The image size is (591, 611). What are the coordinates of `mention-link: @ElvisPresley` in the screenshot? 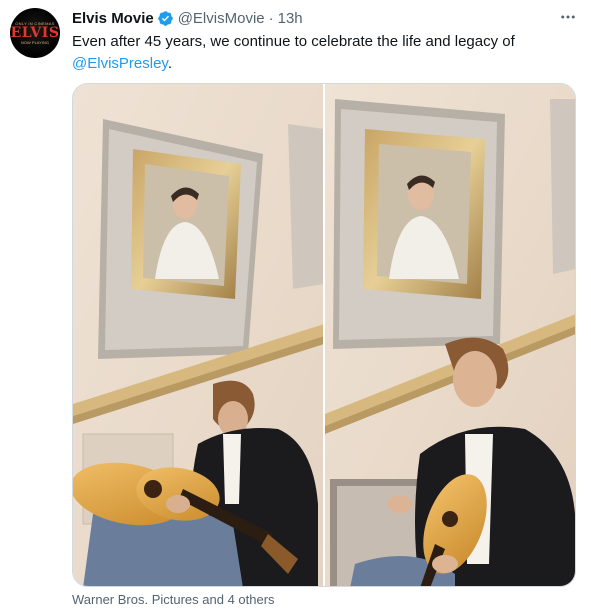 It's located at (120, 63).